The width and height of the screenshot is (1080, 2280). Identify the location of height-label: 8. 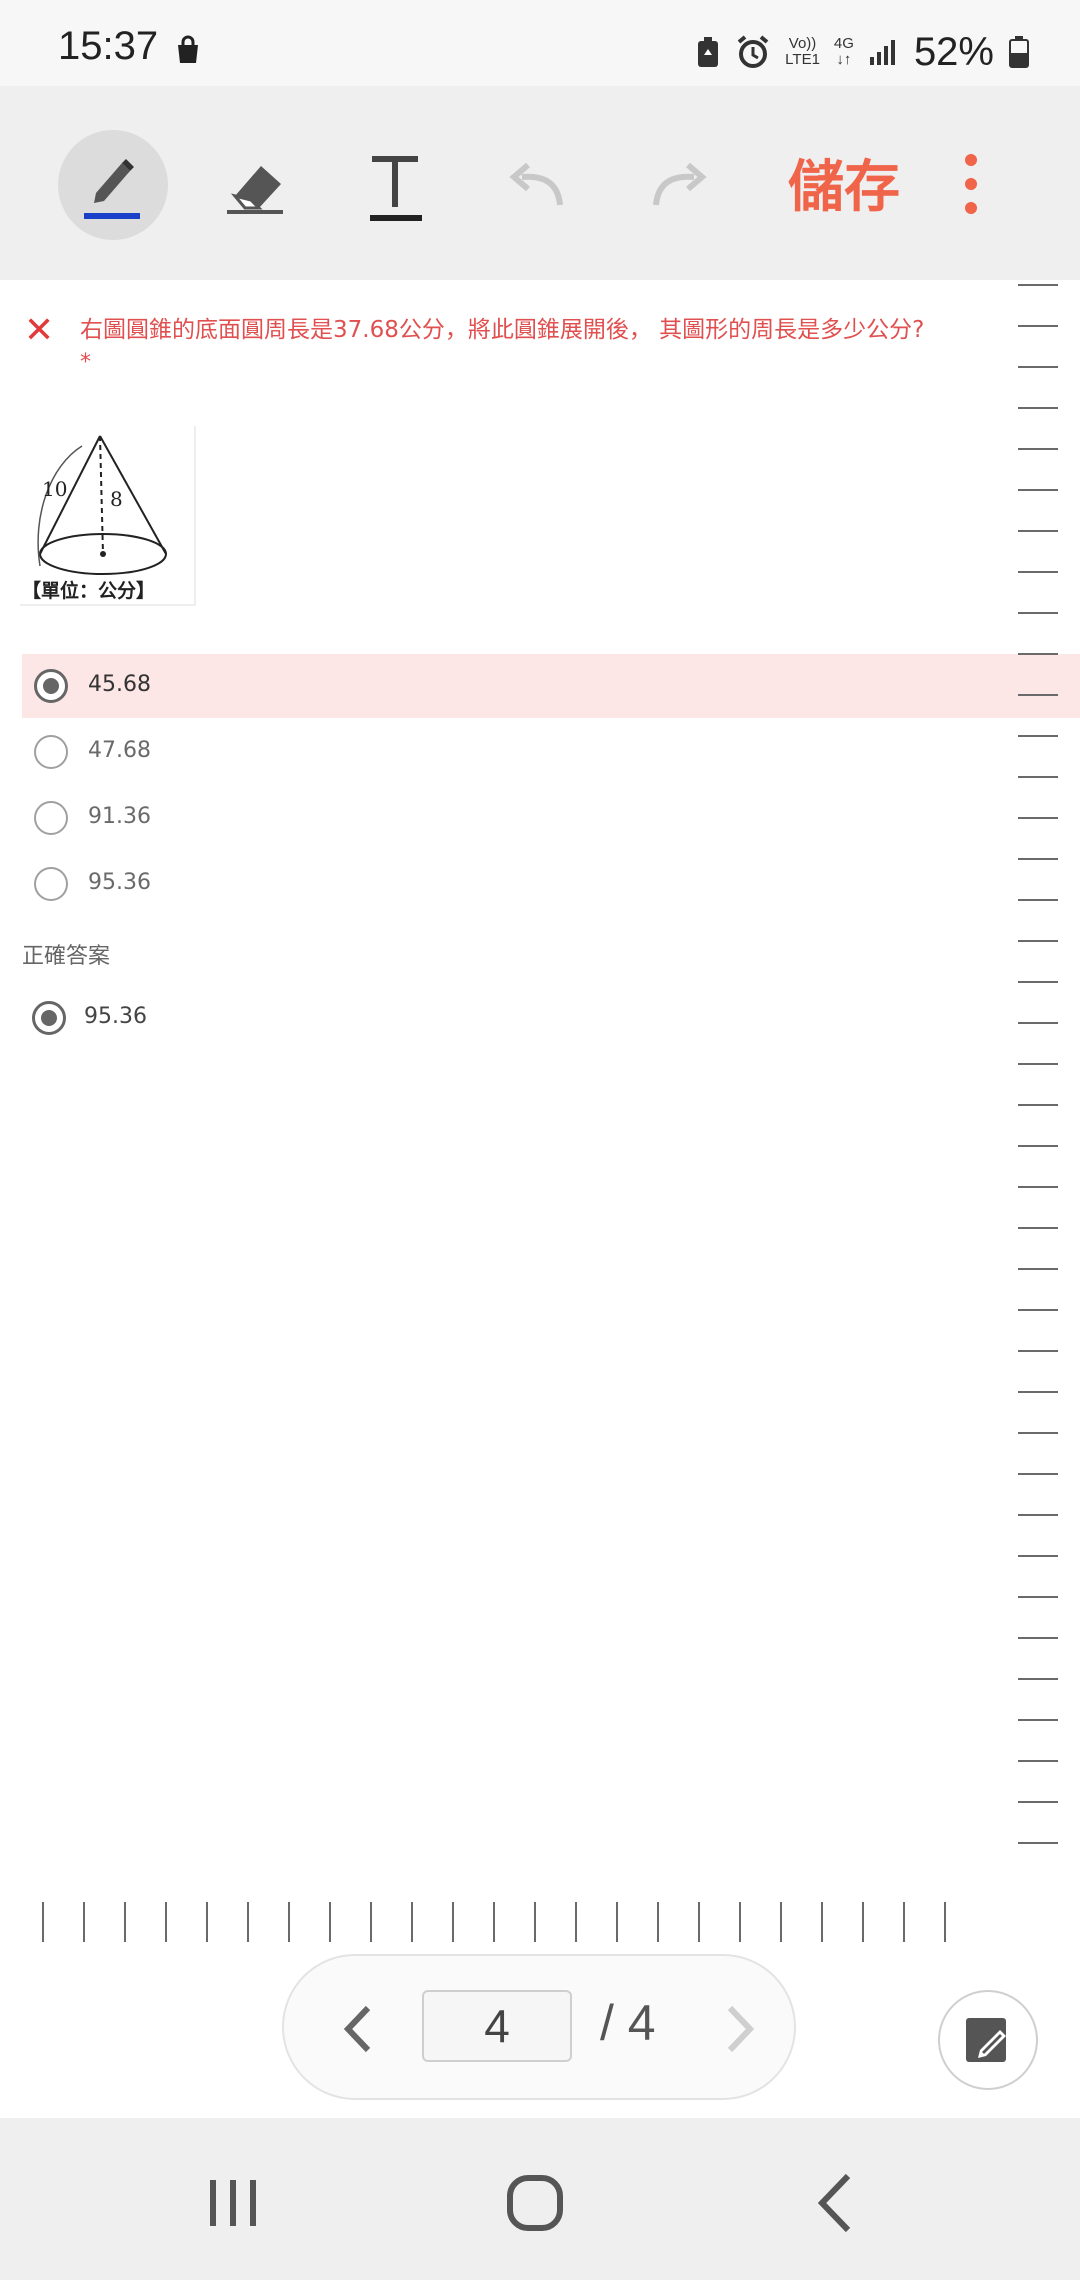
(116, 499).